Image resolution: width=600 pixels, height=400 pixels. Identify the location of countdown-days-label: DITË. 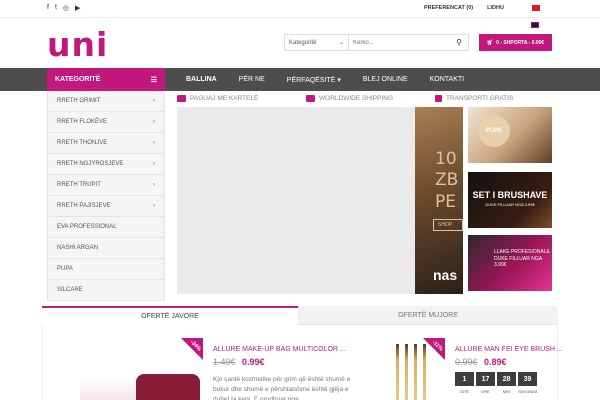
(464, 391).